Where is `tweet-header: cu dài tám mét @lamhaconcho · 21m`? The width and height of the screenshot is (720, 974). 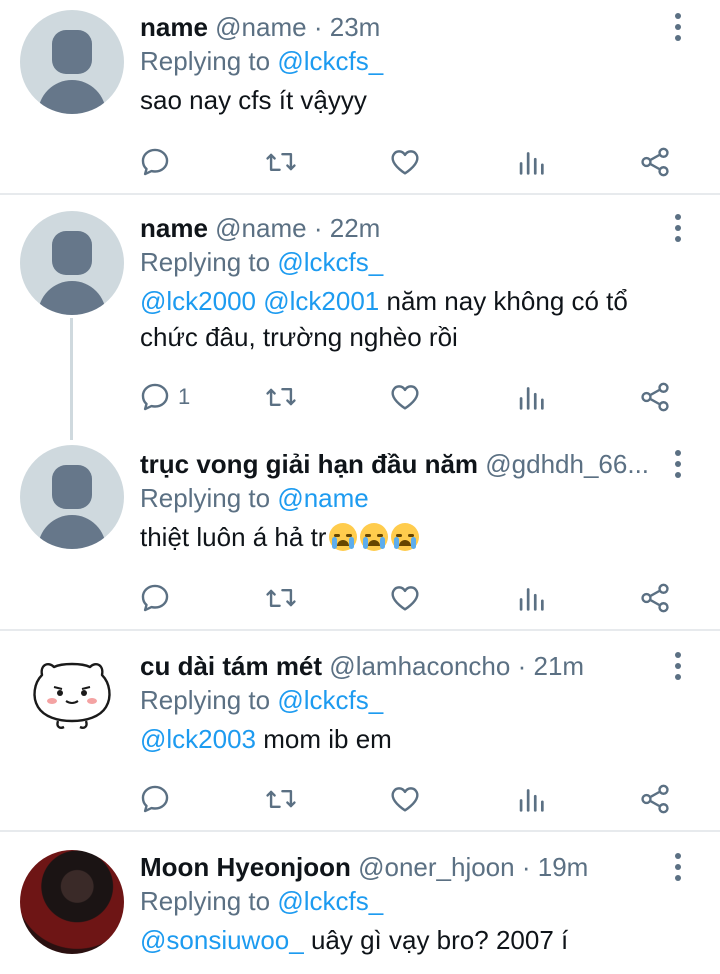 tweet-header: cu dài tám mét @lamhaconcho · 21m is located at coordinates (400, 666).